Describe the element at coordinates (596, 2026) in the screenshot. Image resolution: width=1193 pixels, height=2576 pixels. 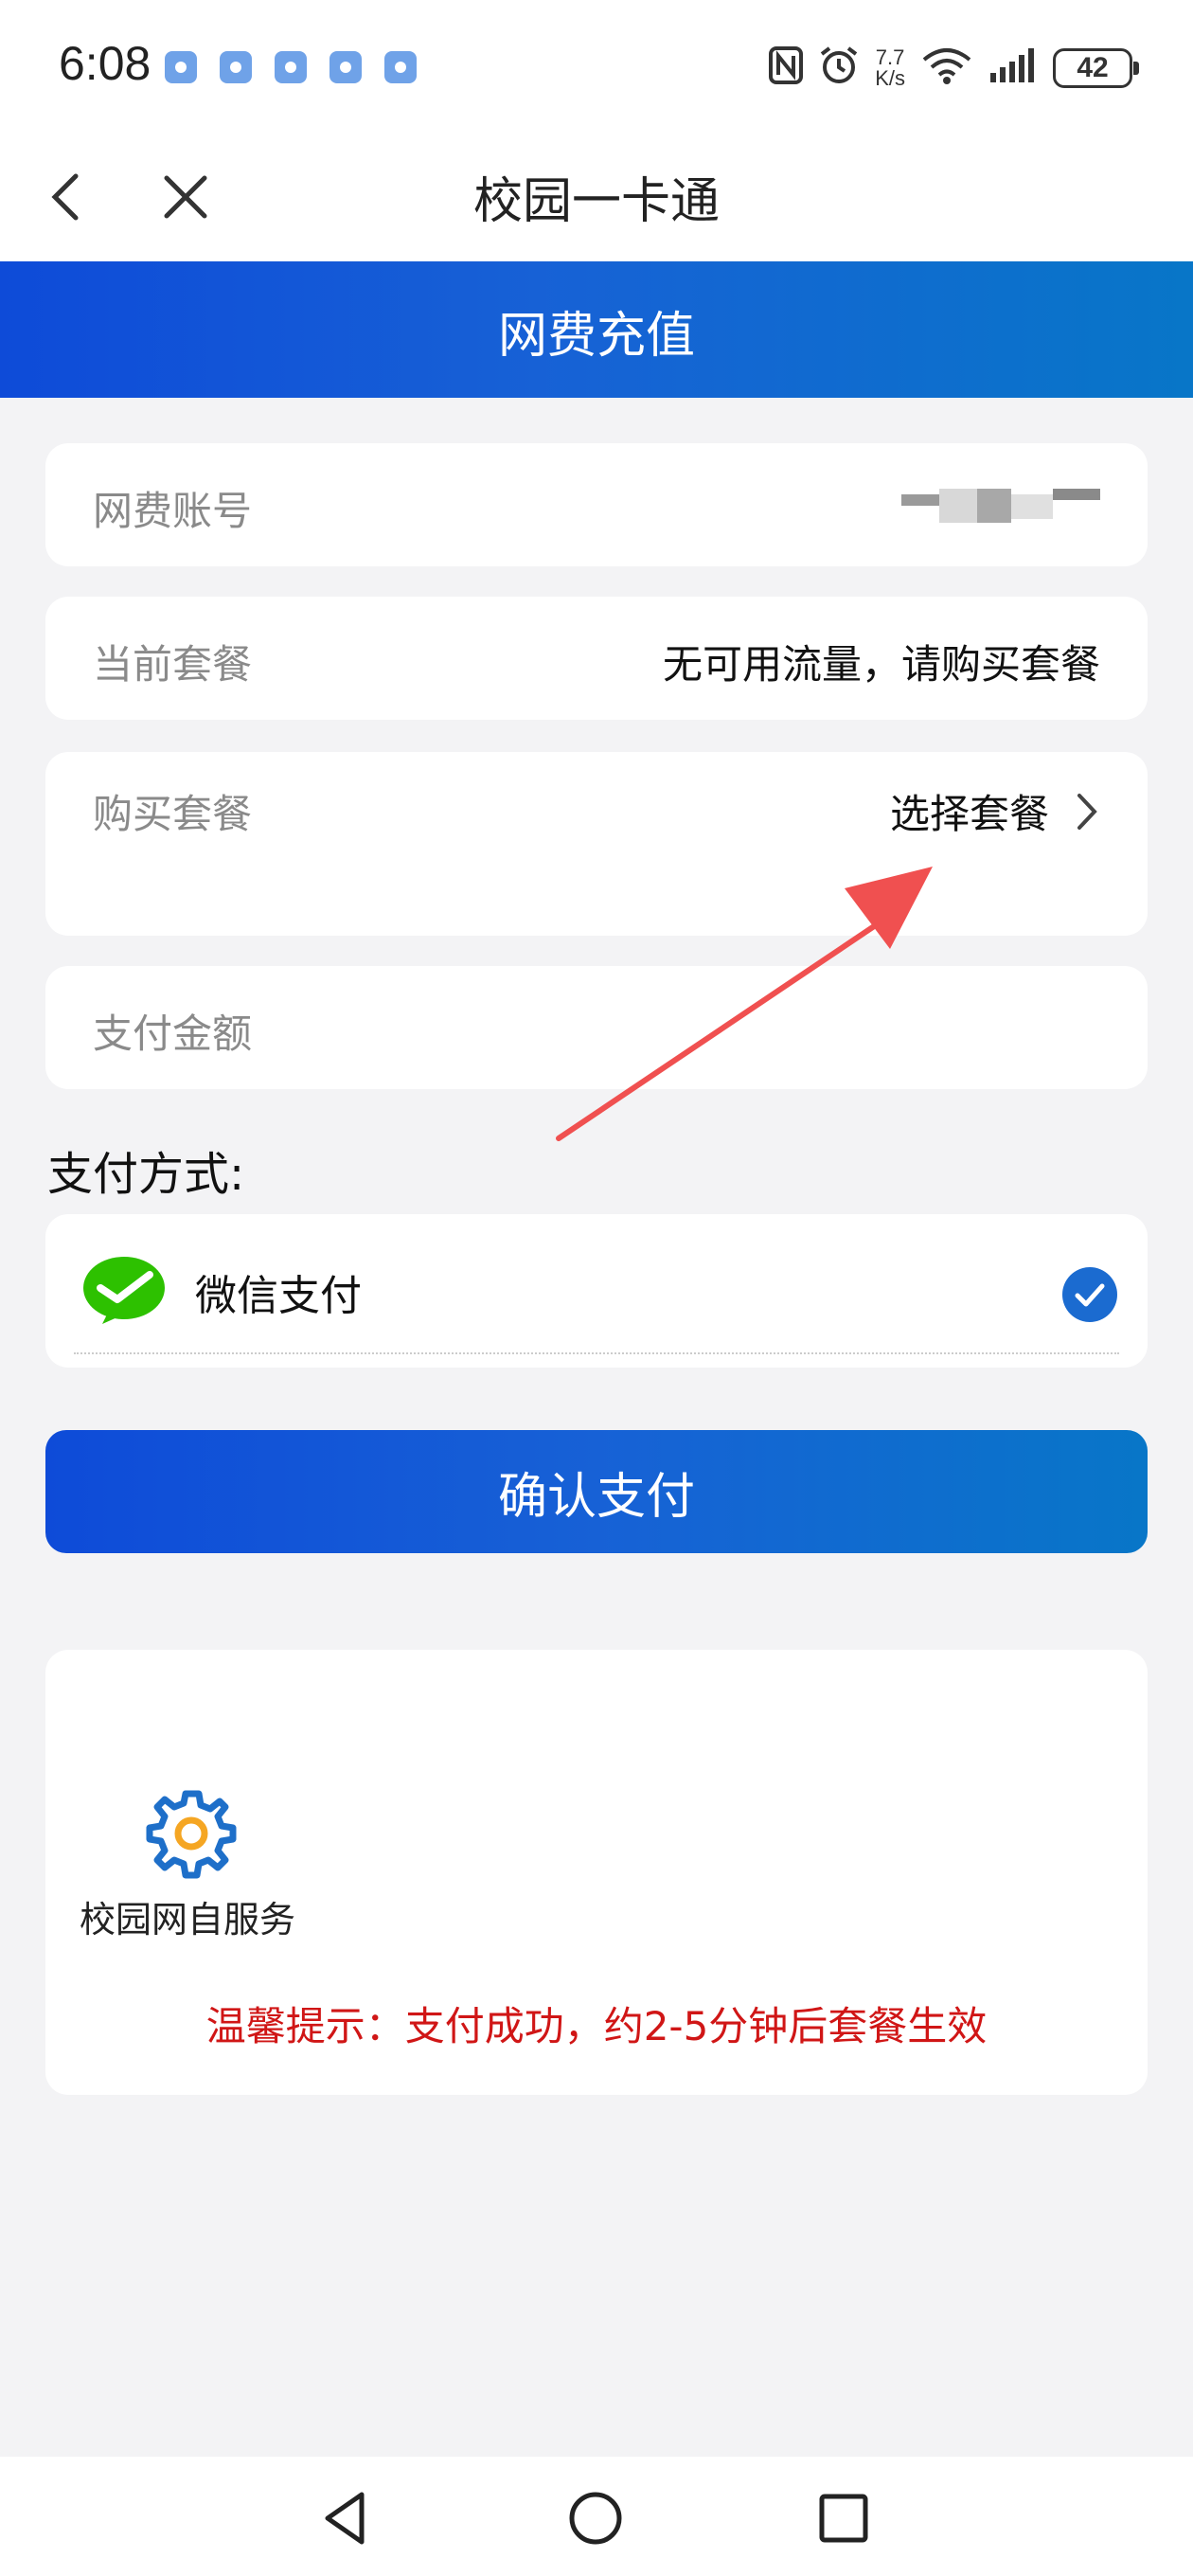
I see `tip-text: 温馨提示：支付成功，约2-5分钟后套餐生效` at that location.